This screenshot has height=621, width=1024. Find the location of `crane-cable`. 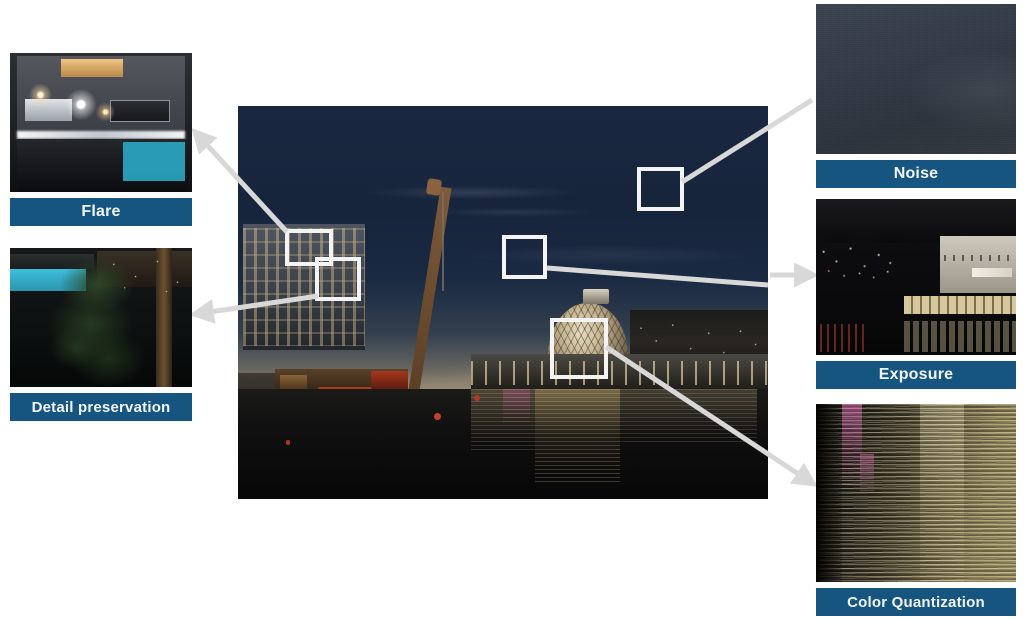

crane-cable is located at coordinates (442, 241).